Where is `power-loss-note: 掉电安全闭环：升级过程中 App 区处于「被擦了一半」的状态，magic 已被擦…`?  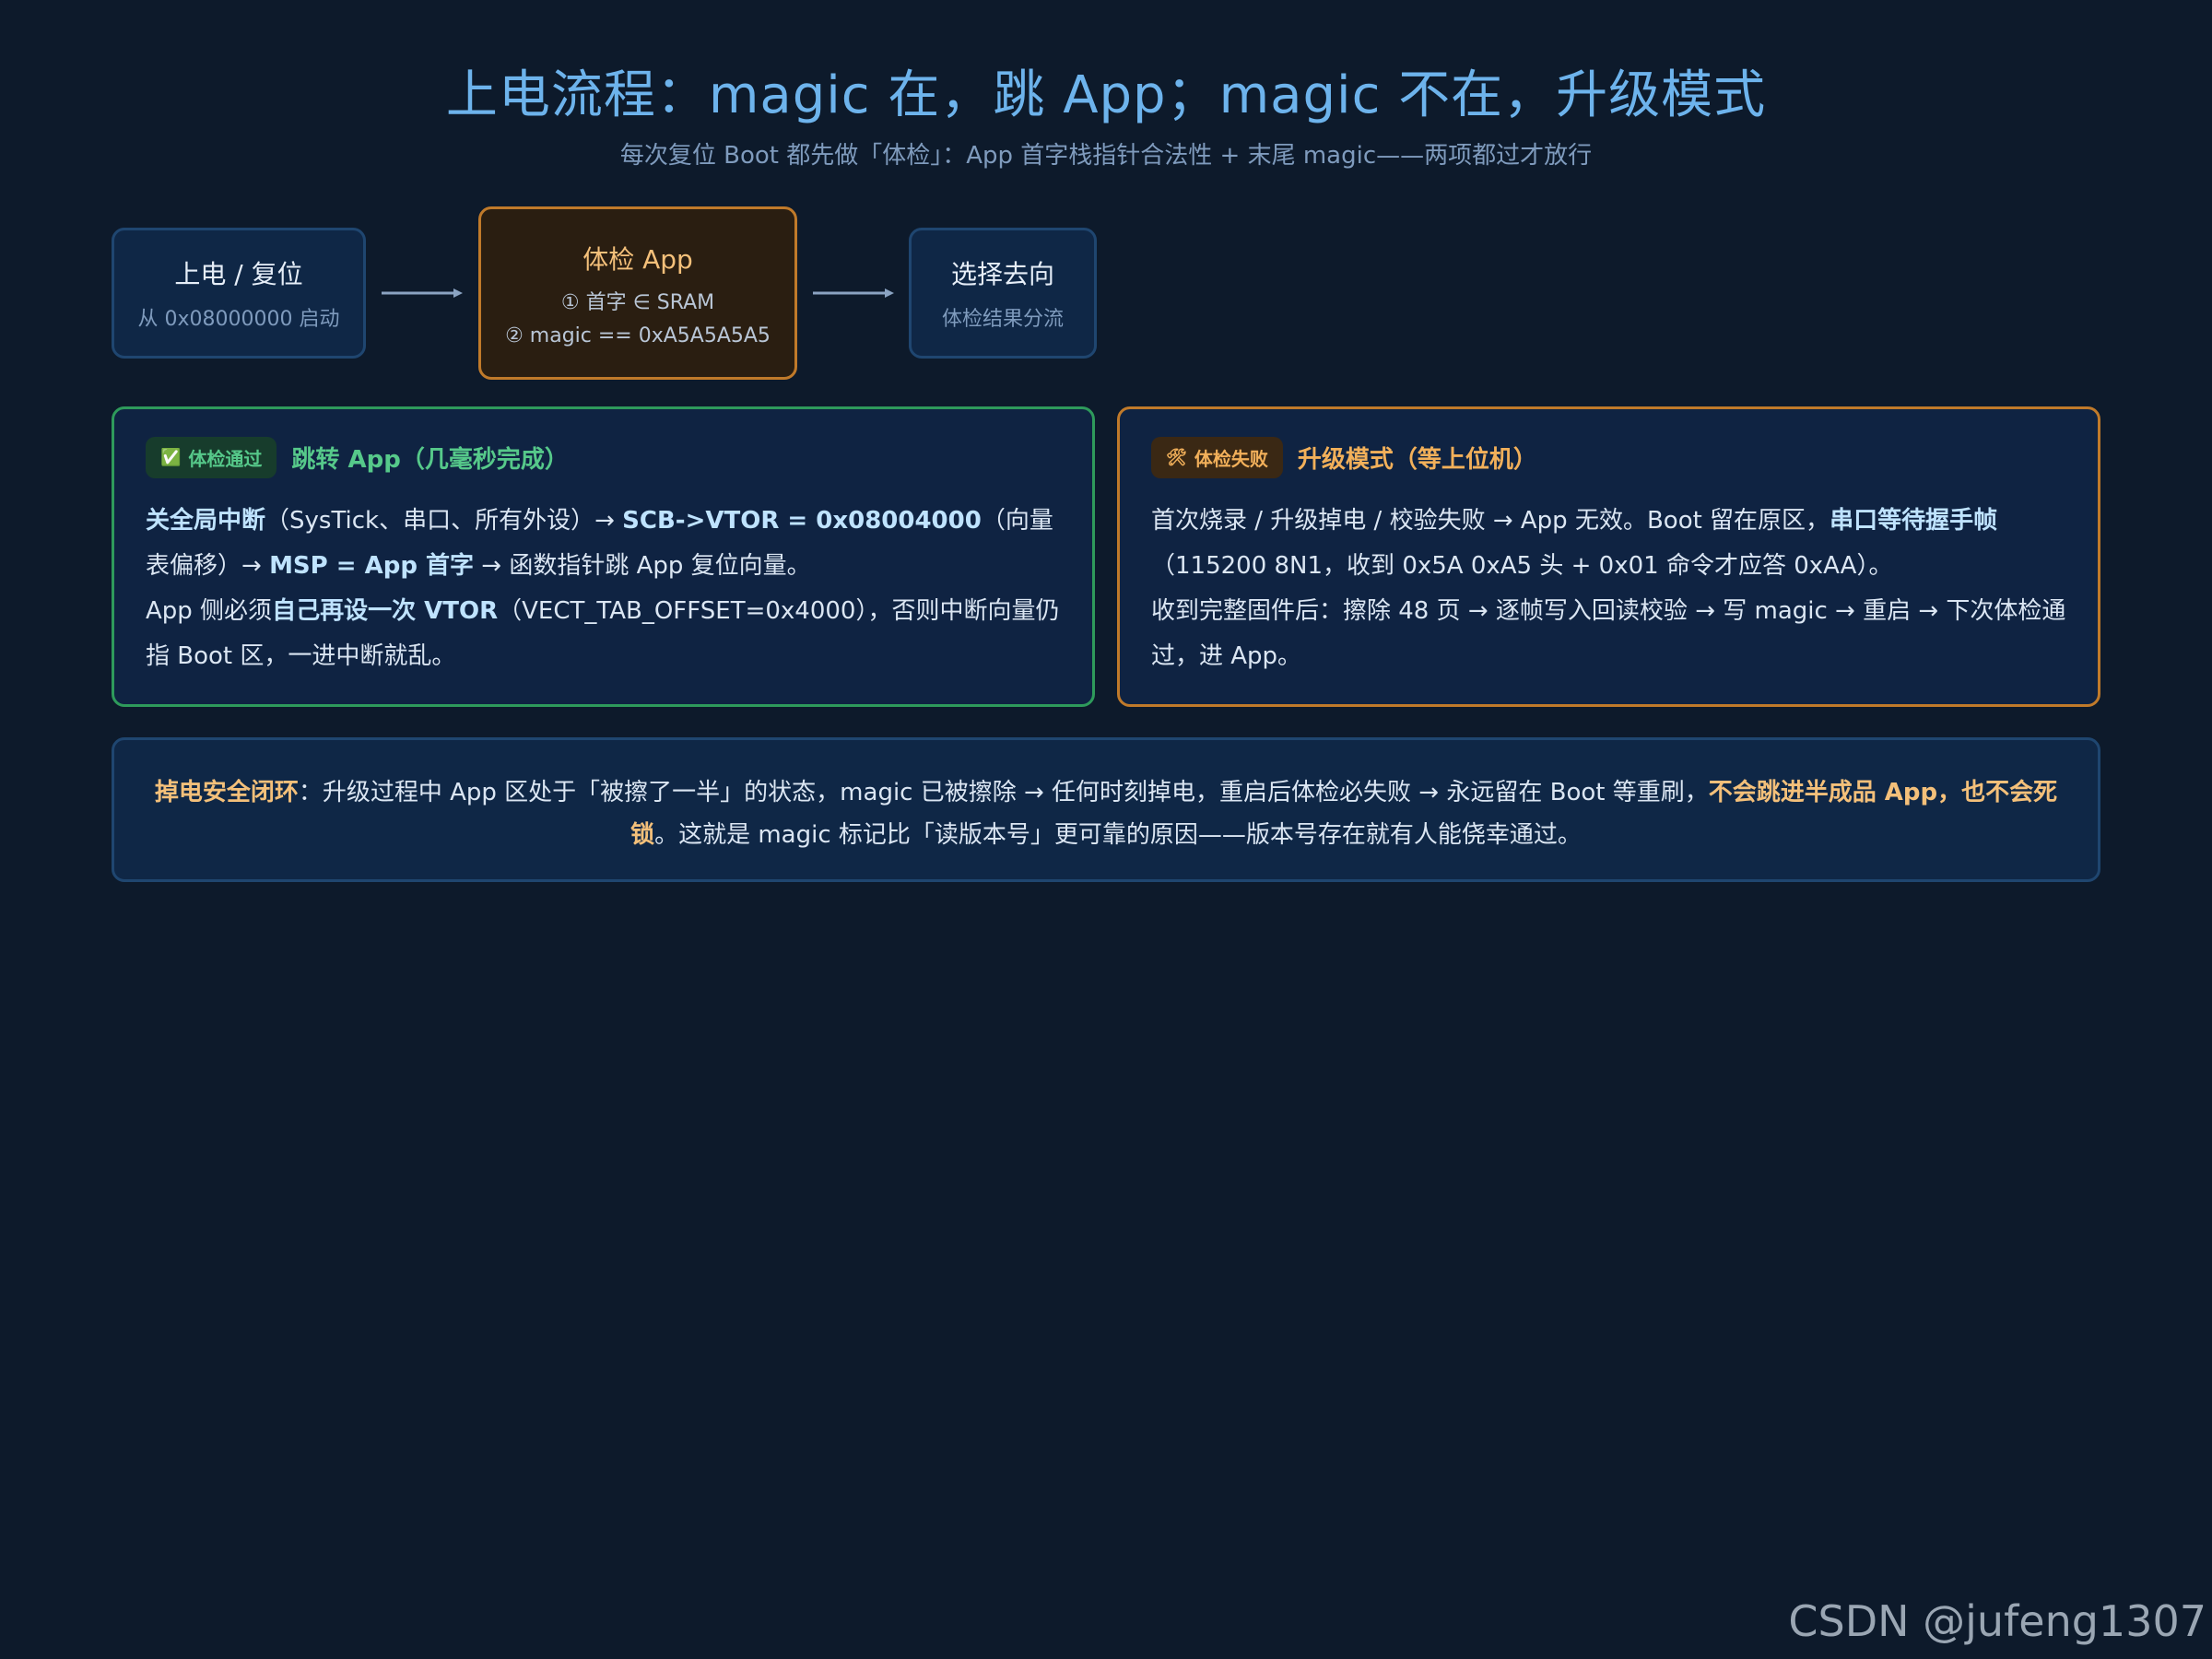
power-loss-note: 掉电安全闭环：升级过程中 App 区处于「被擦了一半」的状态，magic 已被擦… is located at coordinates (1106, 809).